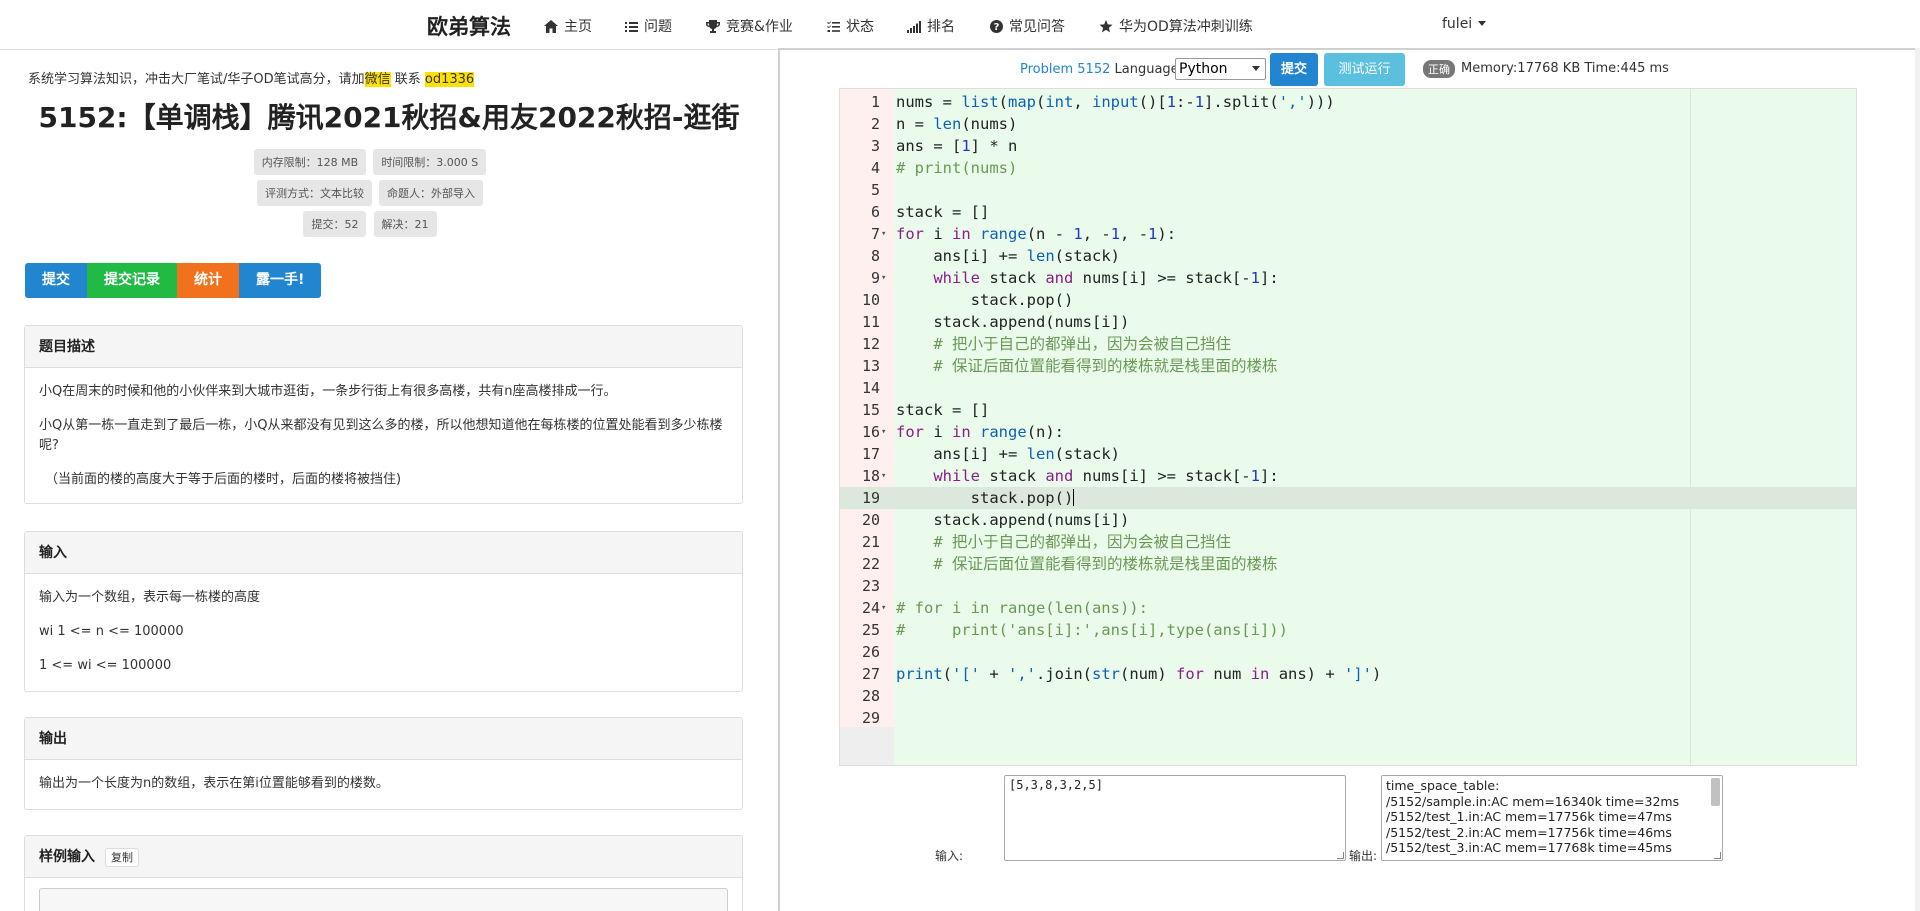 This screenshot has width=1920, height=911. I want to click on code-line: 8 ans[i] += len(stack), so click(1348, 256).